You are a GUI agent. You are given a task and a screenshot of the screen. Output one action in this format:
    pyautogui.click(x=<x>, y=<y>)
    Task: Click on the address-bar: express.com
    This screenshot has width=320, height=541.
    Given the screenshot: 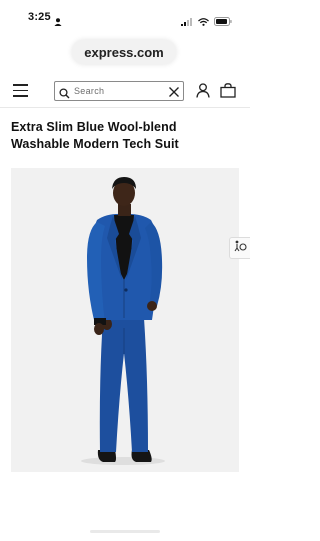 What is the action you would take?
    pyautogui.click(x=124, y=52)
    